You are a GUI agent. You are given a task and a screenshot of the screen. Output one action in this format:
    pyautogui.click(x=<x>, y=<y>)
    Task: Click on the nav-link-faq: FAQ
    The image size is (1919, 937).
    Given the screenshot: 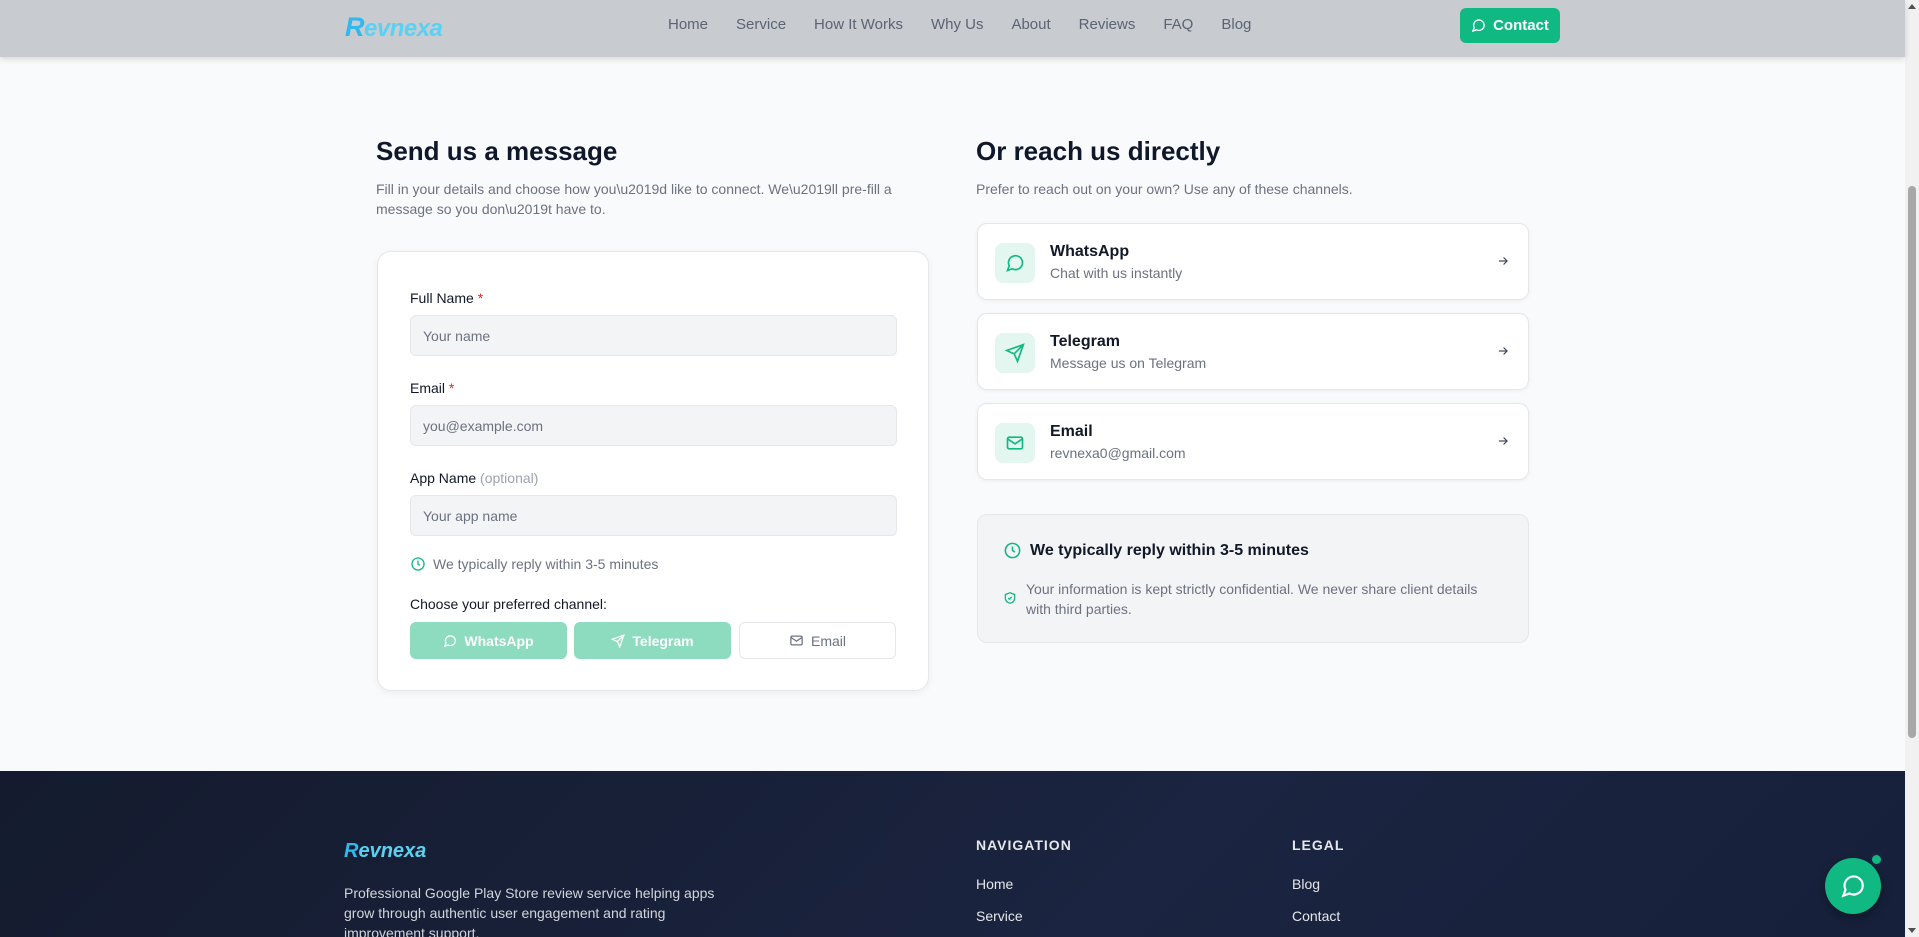 What is the action you would take?
    pyautogui.click(x=1178, y=24)
    